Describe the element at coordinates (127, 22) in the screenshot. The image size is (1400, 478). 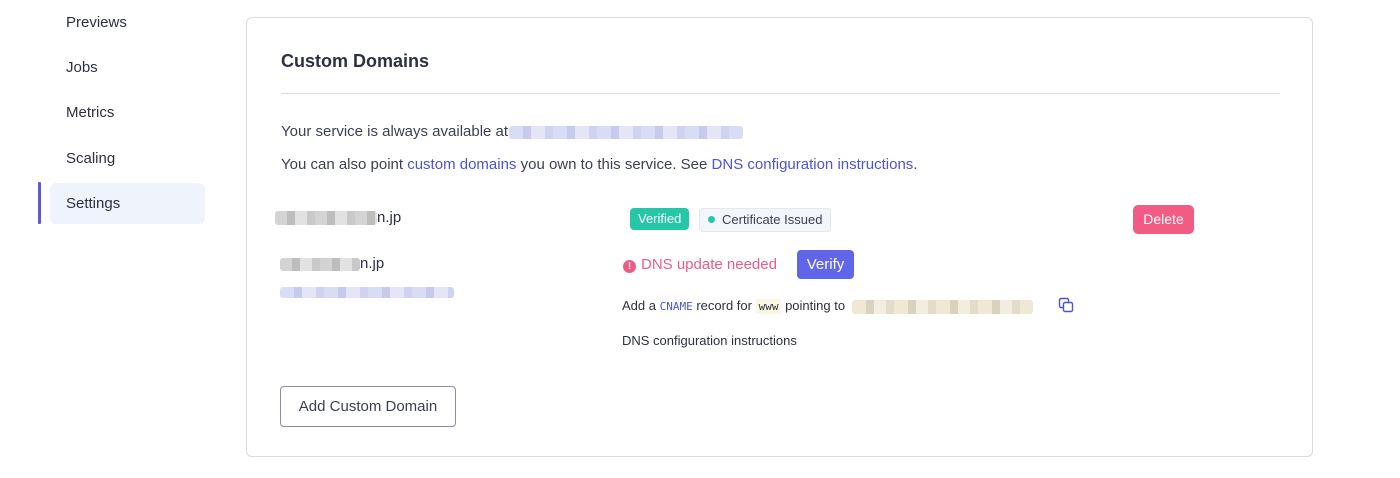
I see `sidebar-item-previews: Previews` at that location.